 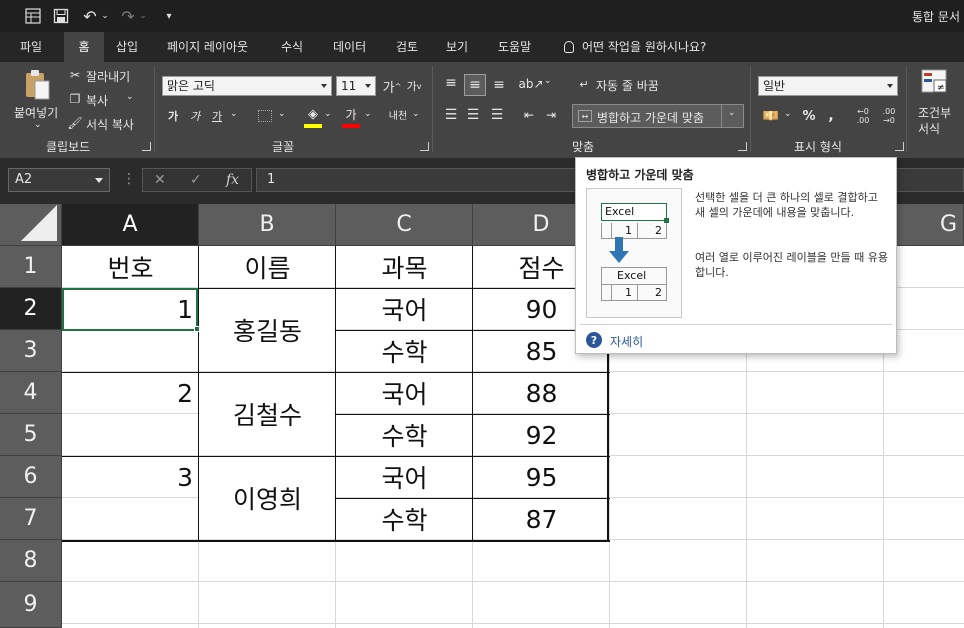 I want to click on paste-dropdown-icon: ⌄, so click(x=38, y=125).